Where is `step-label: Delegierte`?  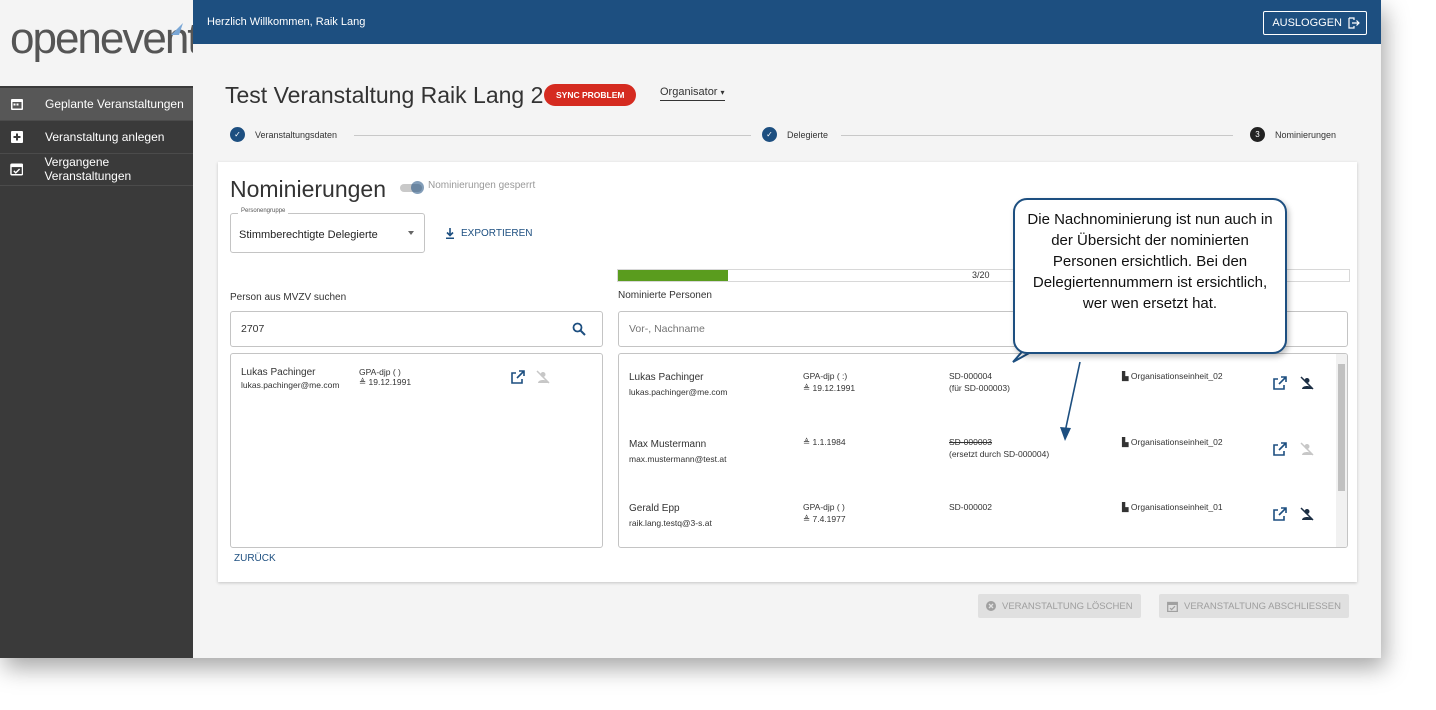 step-label: Delegierte is located at coordinates (808, 134).